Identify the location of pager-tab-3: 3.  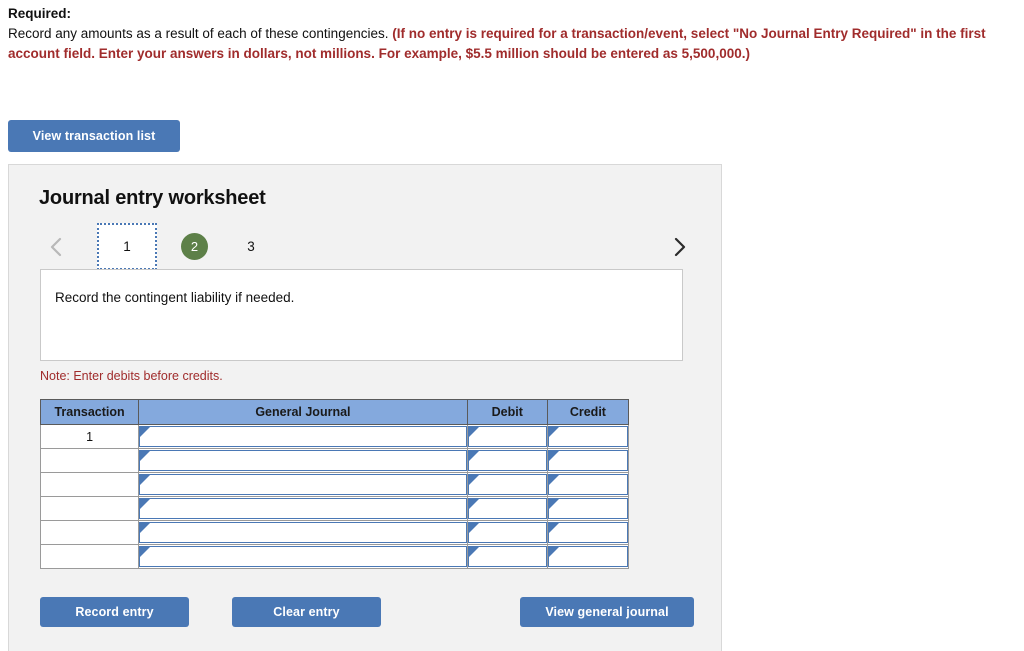
(251, 246).